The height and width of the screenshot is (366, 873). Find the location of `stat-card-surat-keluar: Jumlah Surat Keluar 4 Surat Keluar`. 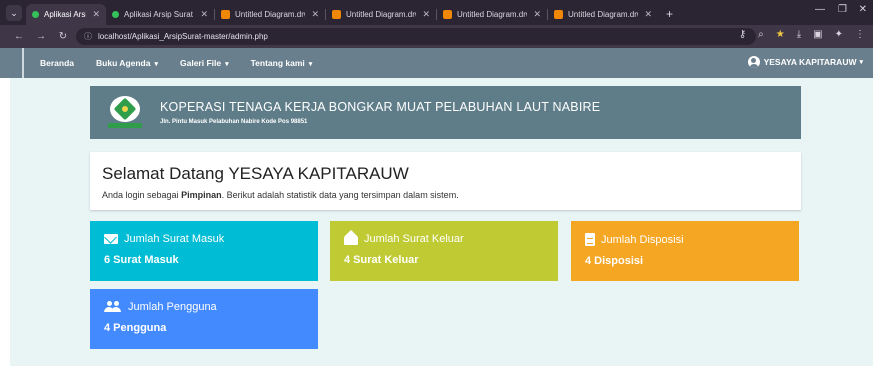

stat-card-surat-keluar: Jumlah Surat Keluar 4 Surat Keluar is located at coordinates (444, 251).